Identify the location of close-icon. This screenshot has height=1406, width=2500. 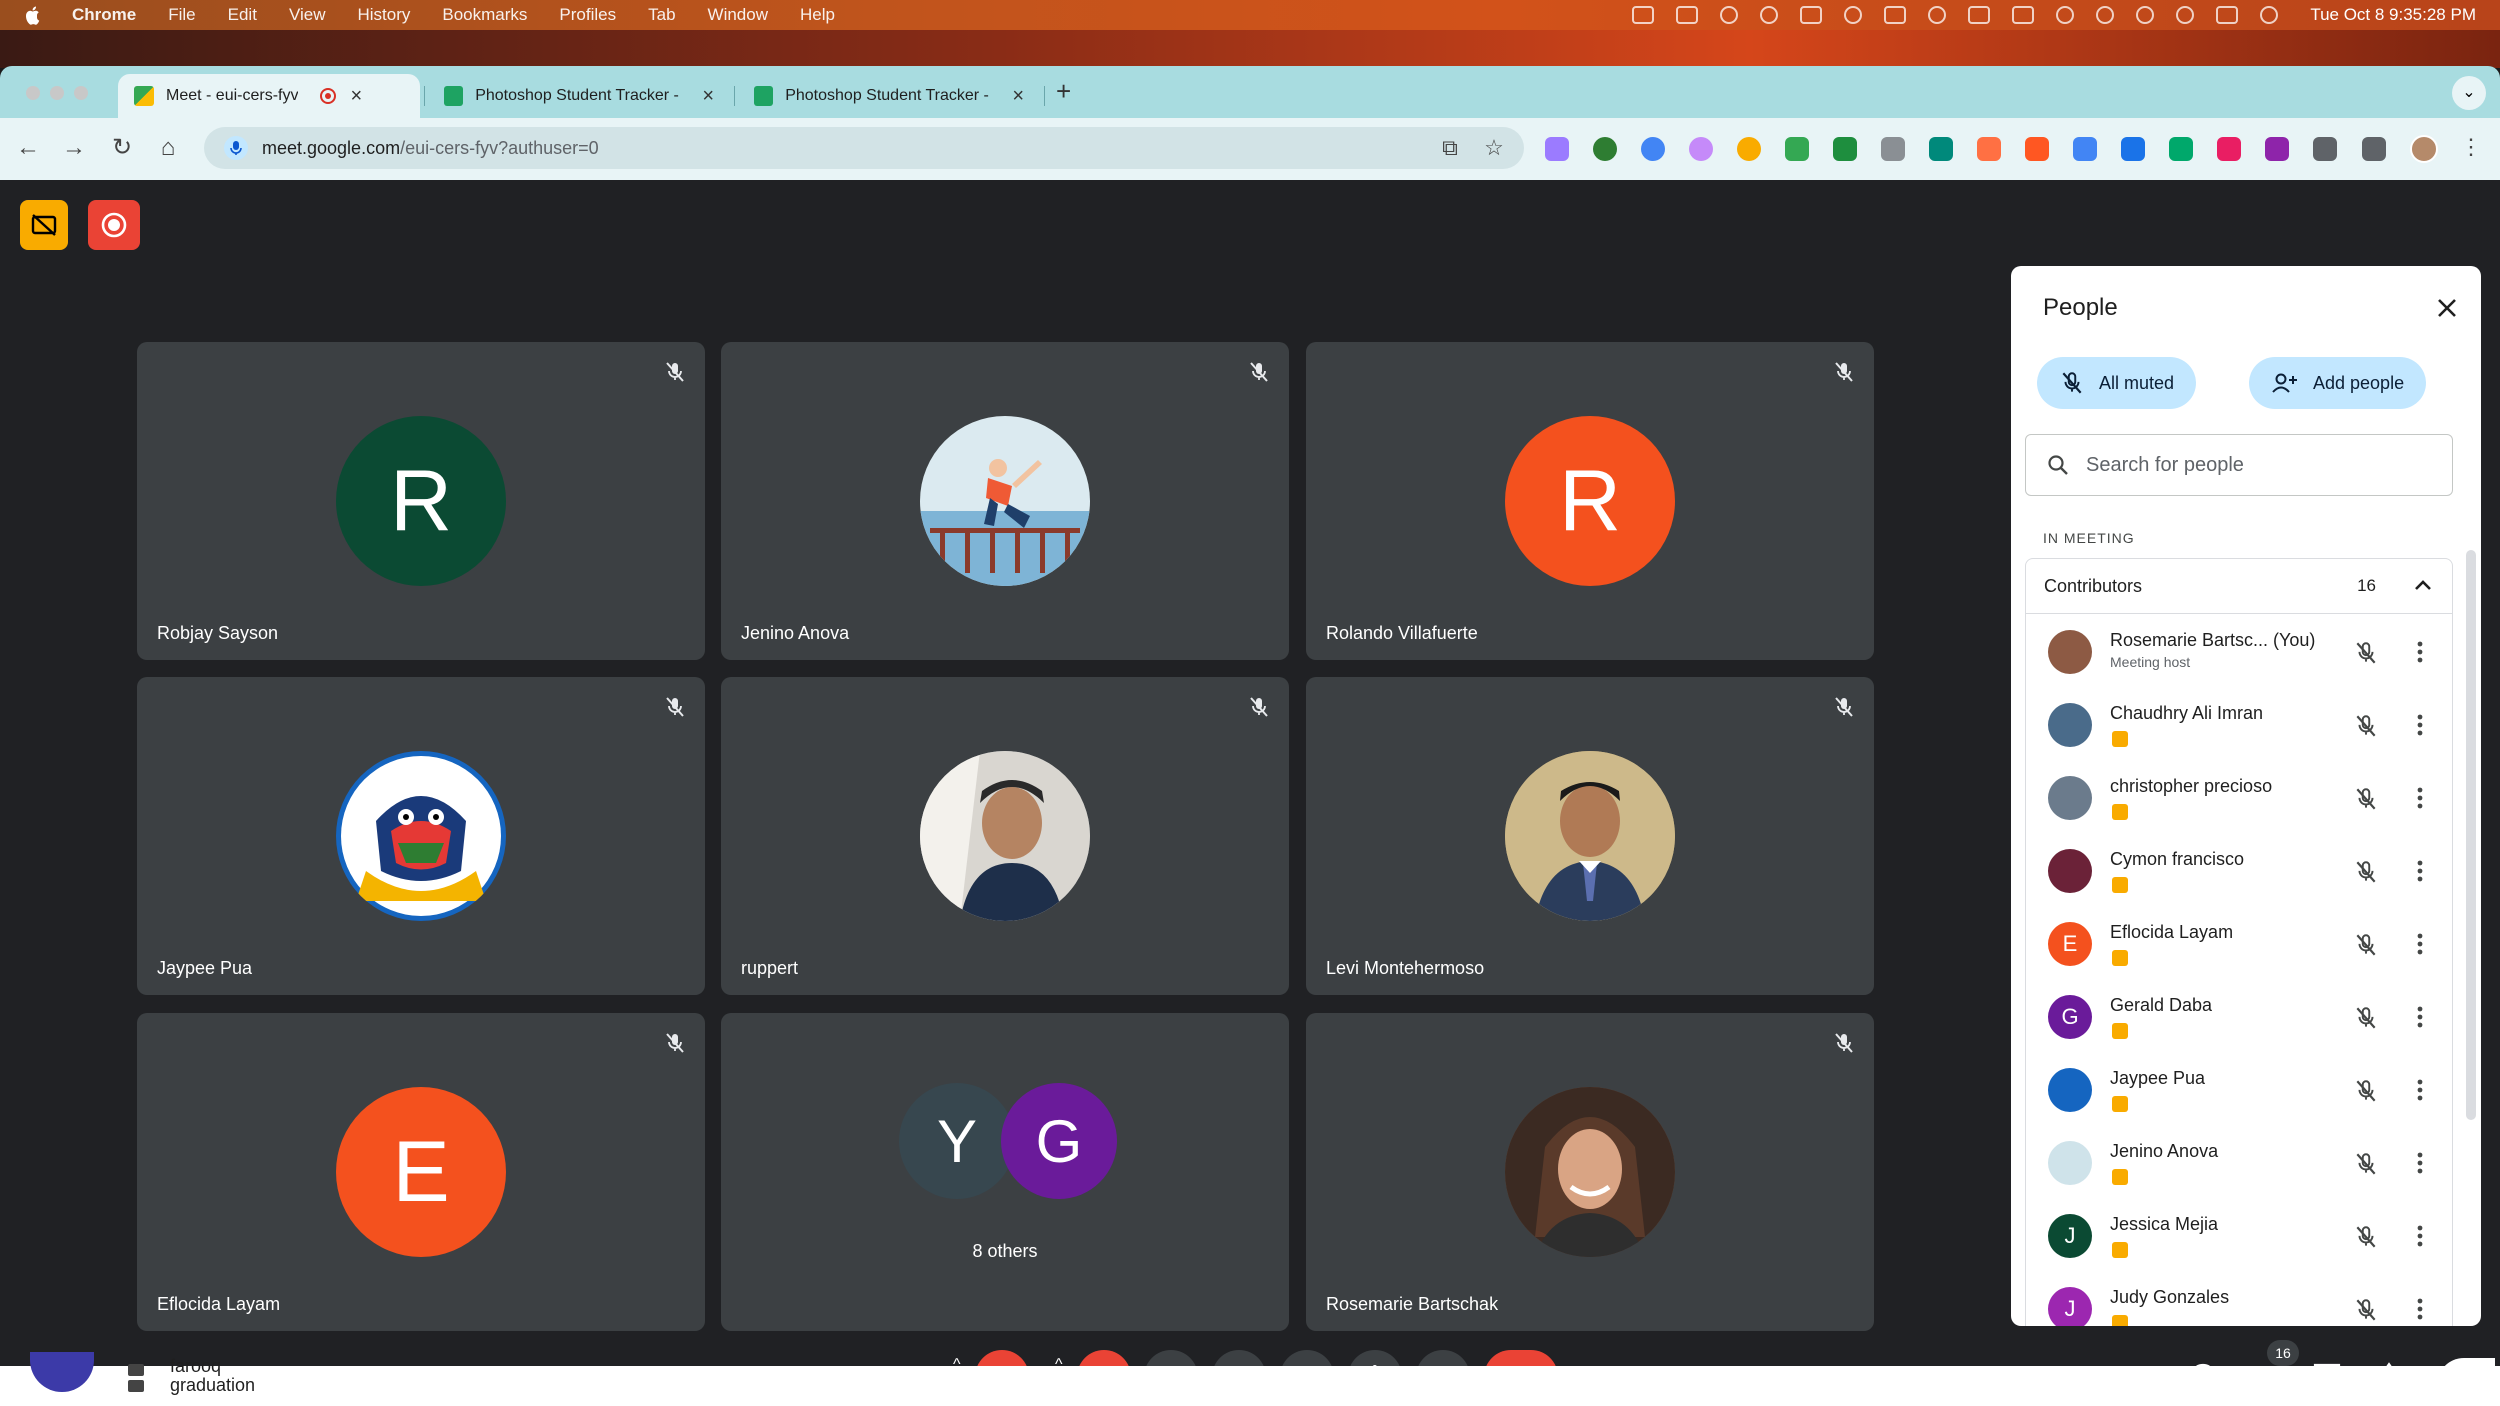
(2447, 308).